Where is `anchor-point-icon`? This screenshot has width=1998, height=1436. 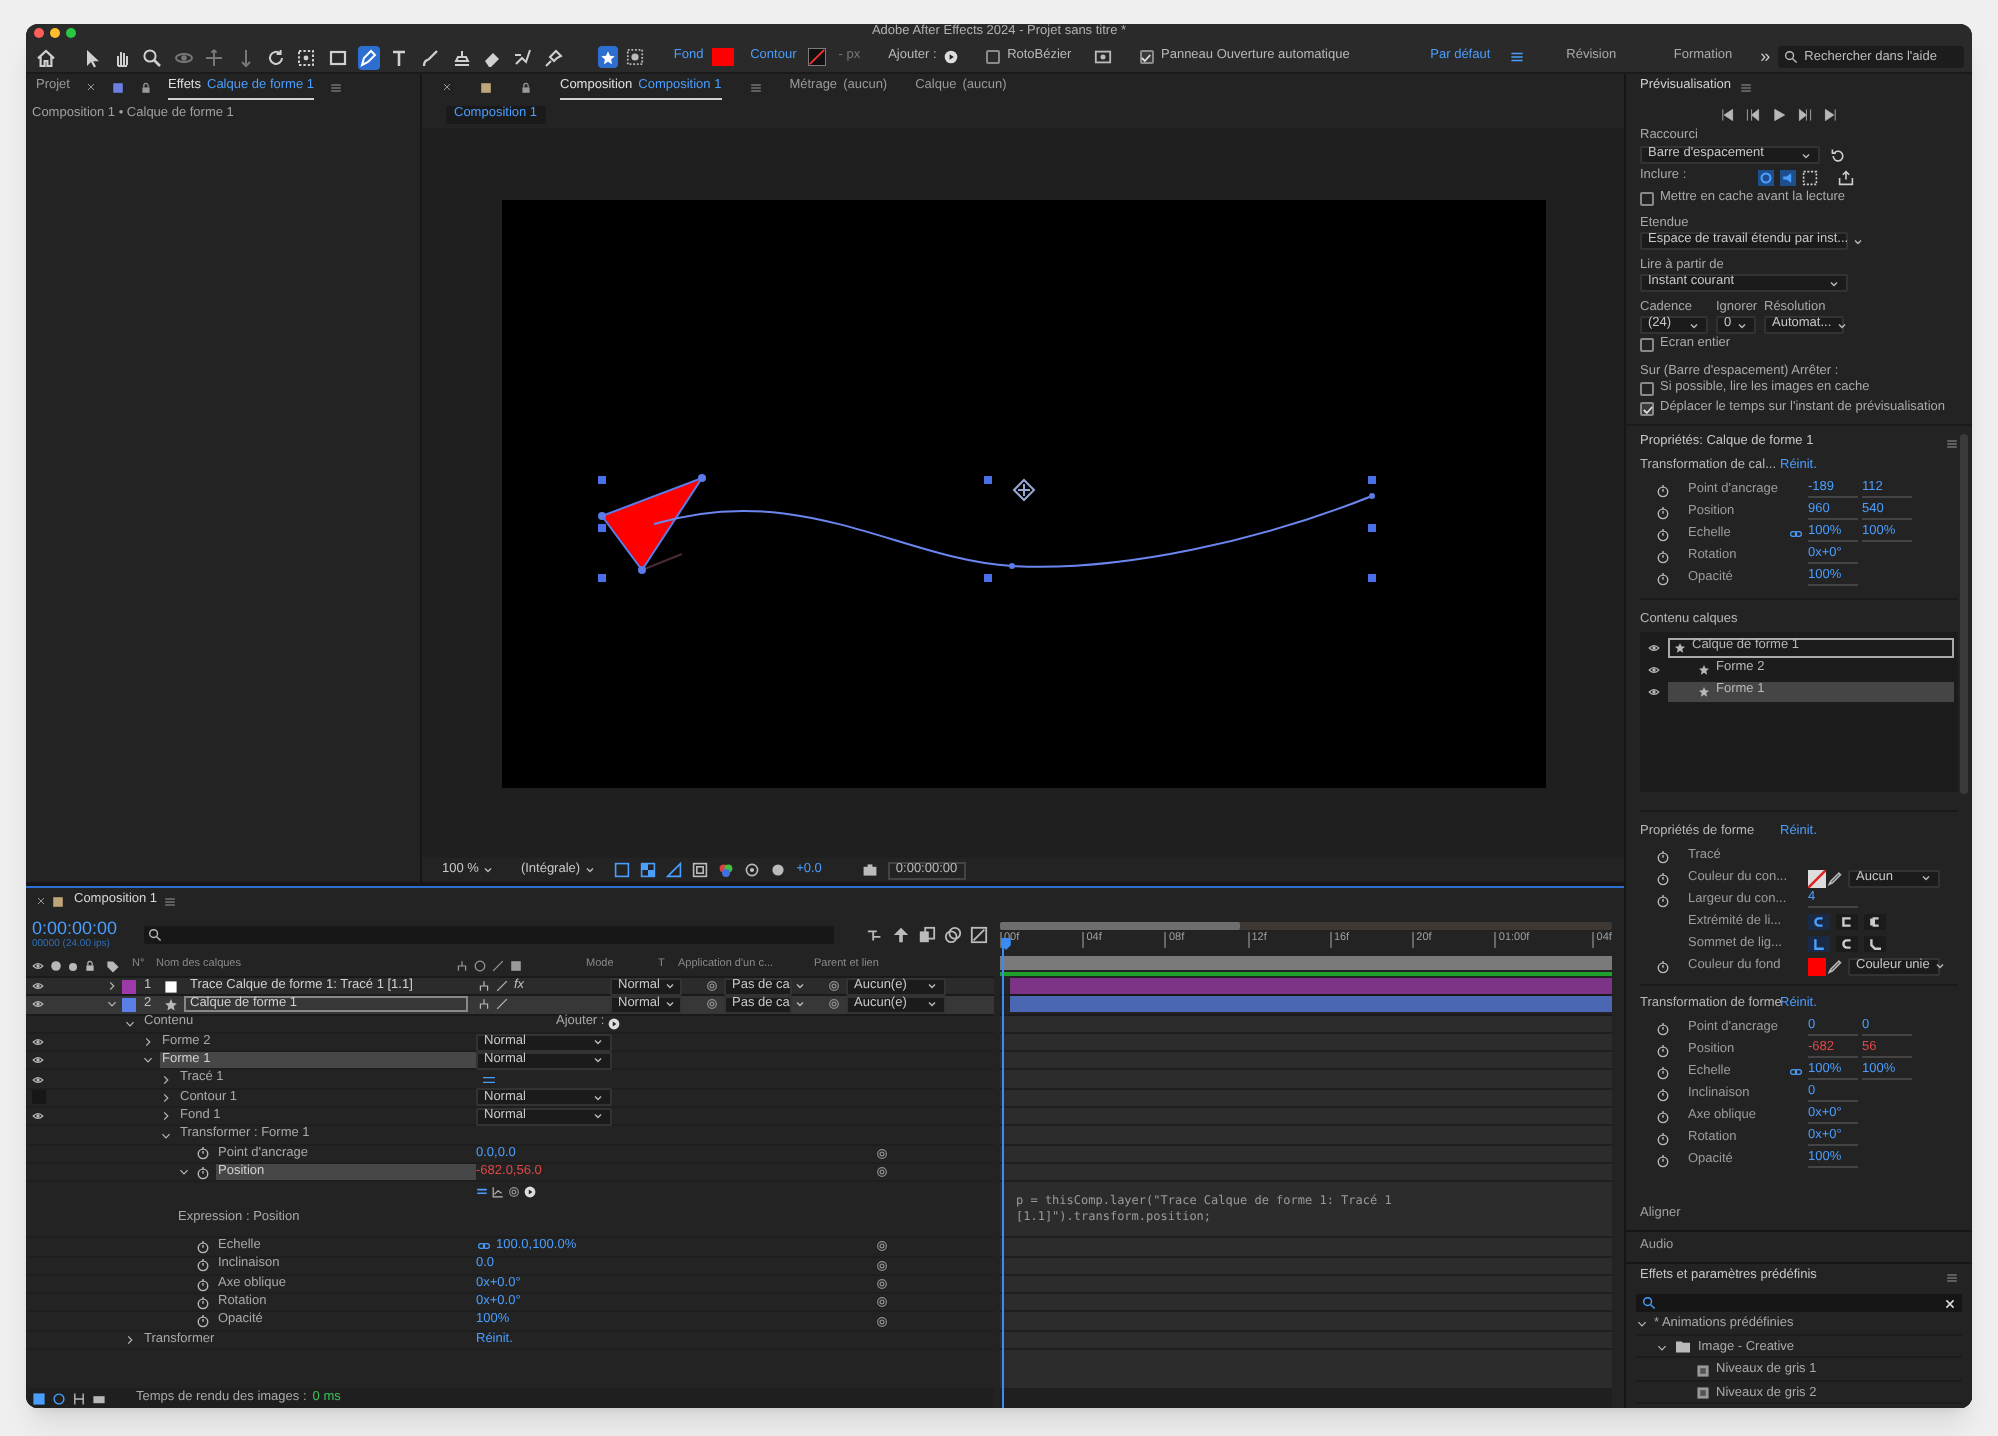 anchor-point-icon is located at coordinates (1023, 489).